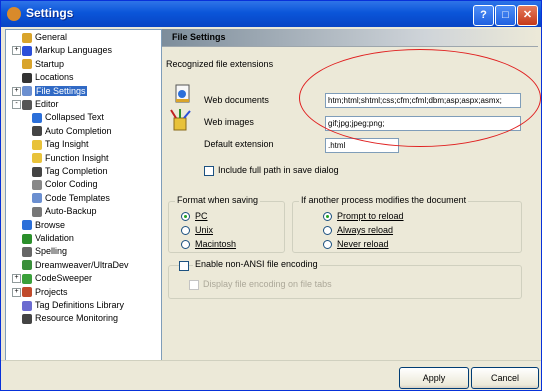 This screenshot has width=542, height=391. What do you see at coordinates (78, 130) in the screenshot?
I see `tree-item-label: Auto Completion` at bounding box center [78, 130].